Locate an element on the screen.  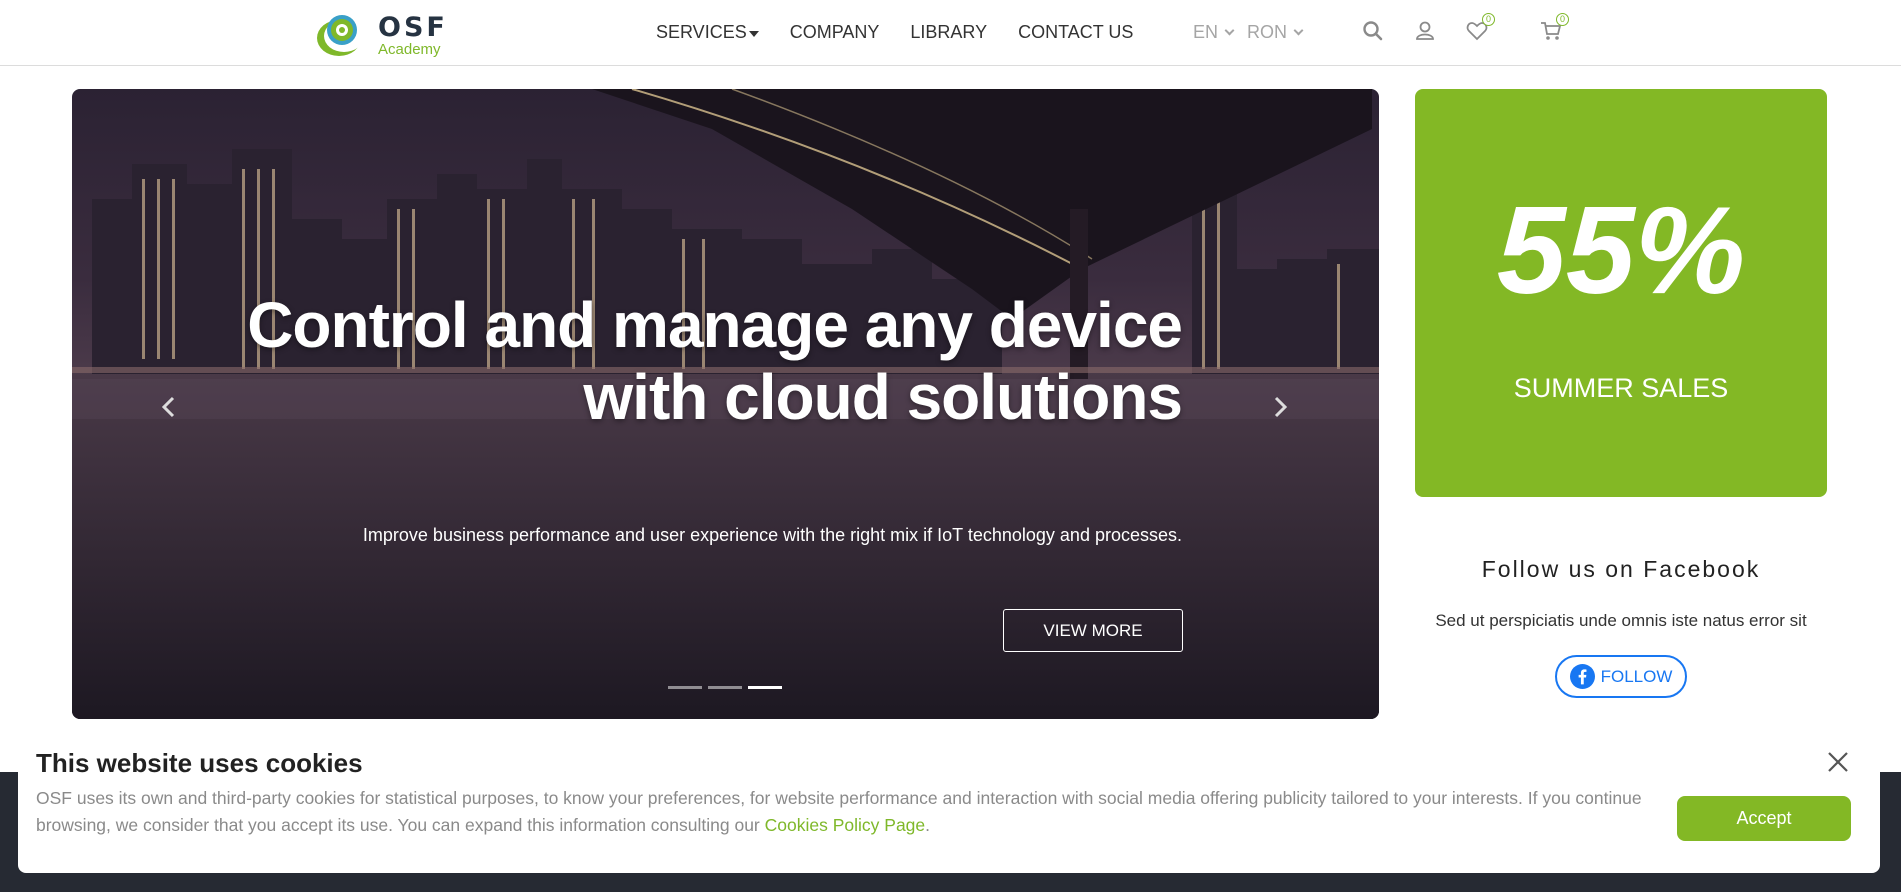
promo-percent: 55% is located at coordinates (1621, 251).